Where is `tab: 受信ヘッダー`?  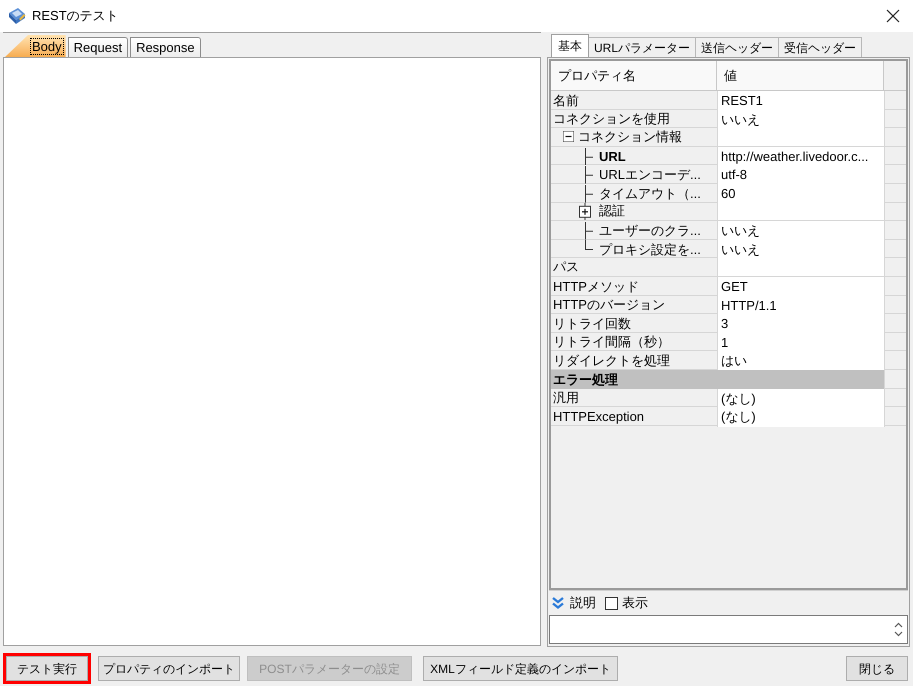
tab: 受信ヘッダー is located at coordinates (820, 47).